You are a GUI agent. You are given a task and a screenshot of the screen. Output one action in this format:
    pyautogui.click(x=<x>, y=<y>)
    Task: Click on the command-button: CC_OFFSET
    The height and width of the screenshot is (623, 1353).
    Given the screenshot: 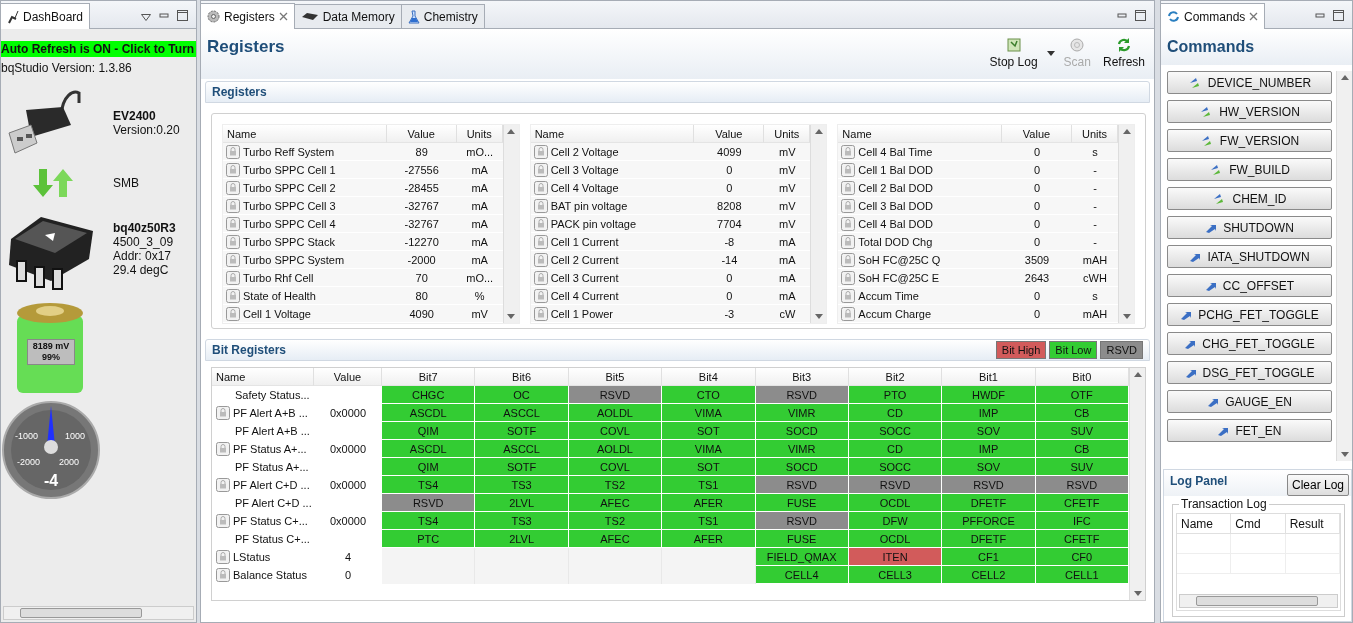 What is the action you would take?
    pyautogui.click(x=1249, y=285)
    